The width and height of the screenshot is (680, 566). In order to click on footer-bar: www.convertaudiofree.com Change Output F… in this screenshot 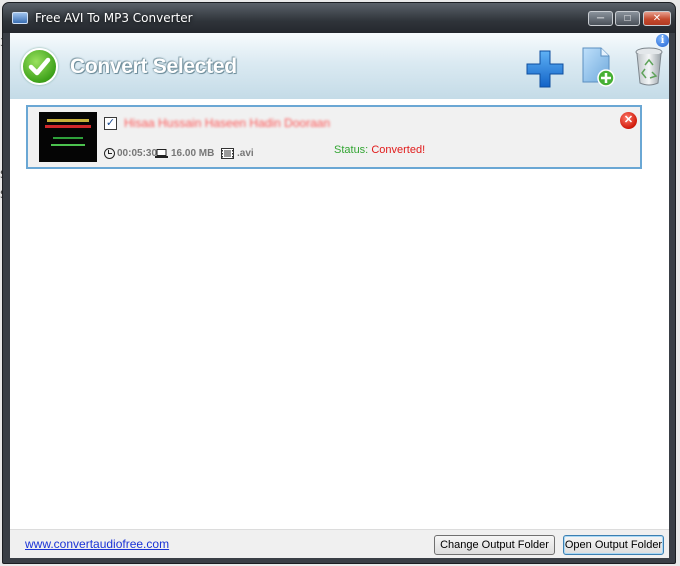, I will do `click(339, 543)`.